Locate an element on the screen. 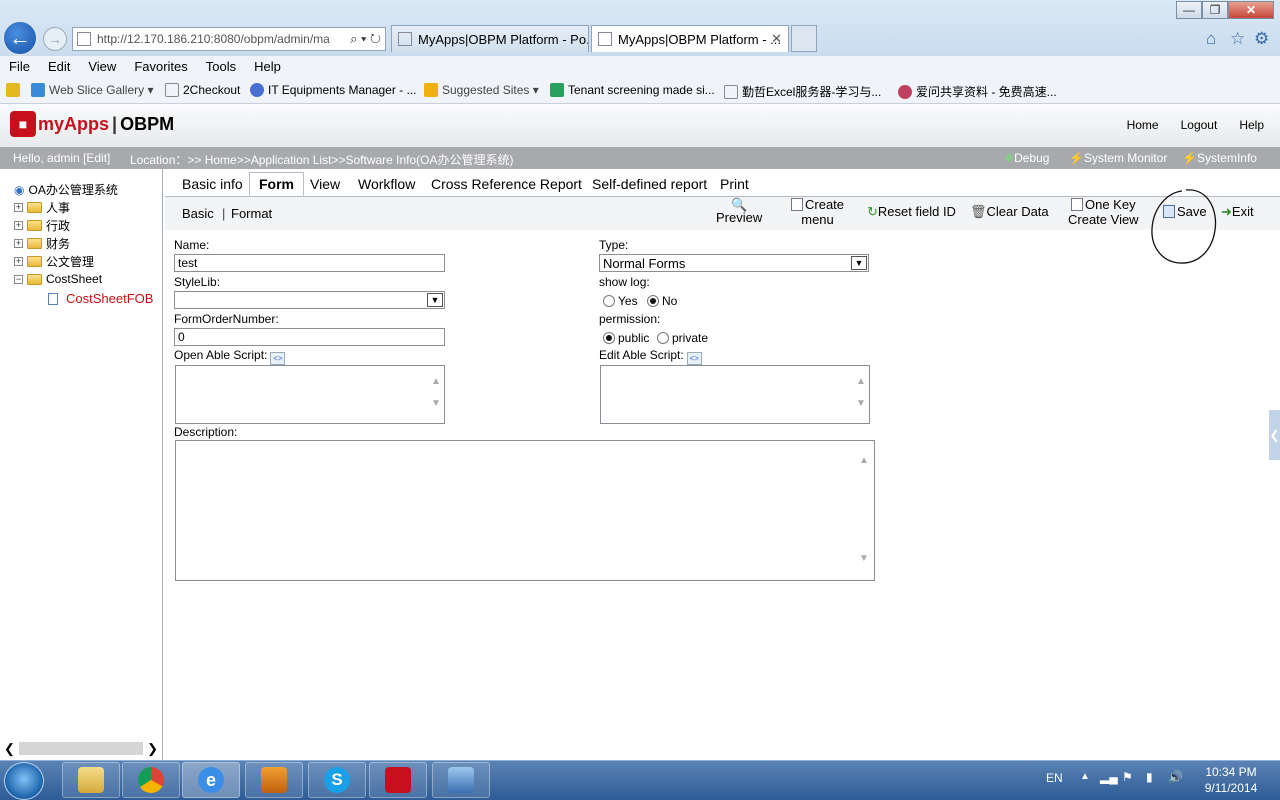 Image resolution: width=1280 pixels, height=800 pixels. menu-file: File is located at coordinates (19, 66).